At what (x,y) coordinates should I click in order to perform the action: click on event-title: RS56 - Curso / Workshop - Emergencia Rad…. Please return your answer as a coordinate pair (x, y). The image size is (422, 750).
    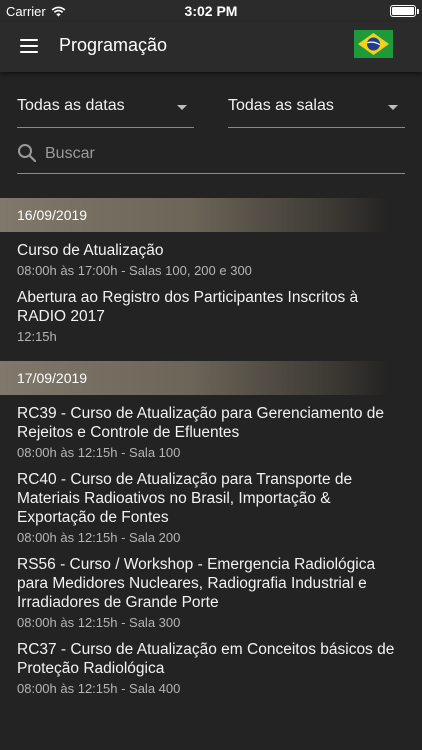
    Looking at the image, I should click on (196, 583).